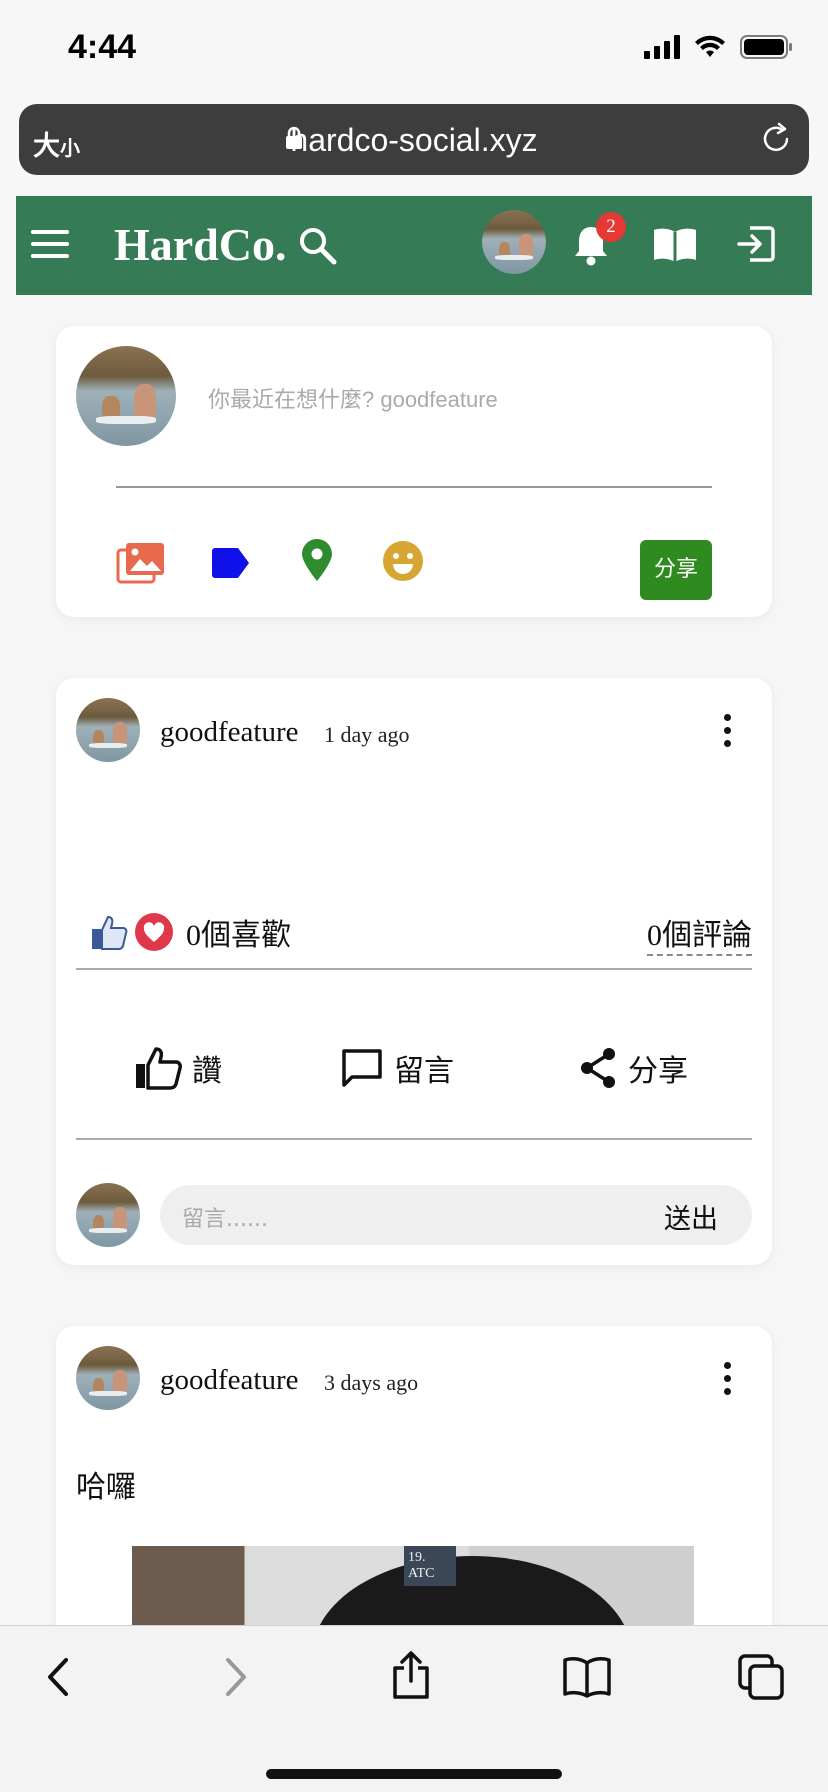 This screenshot has height=1792, width=828. Describe the element at coordinates (353, 398) in the screenshot. I see `composer-input: 你最近在想什麼? goodfeature` at that location.